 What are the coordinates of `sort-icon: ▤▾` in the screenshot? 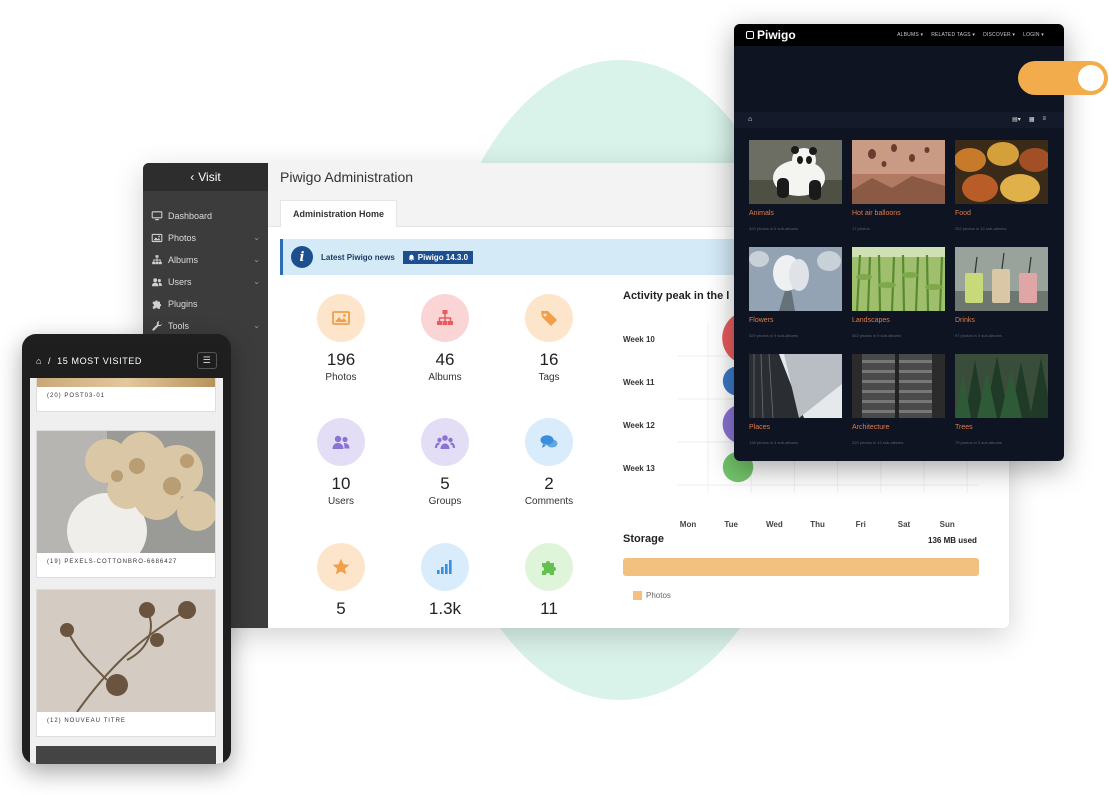 It's located at (1016, 119).